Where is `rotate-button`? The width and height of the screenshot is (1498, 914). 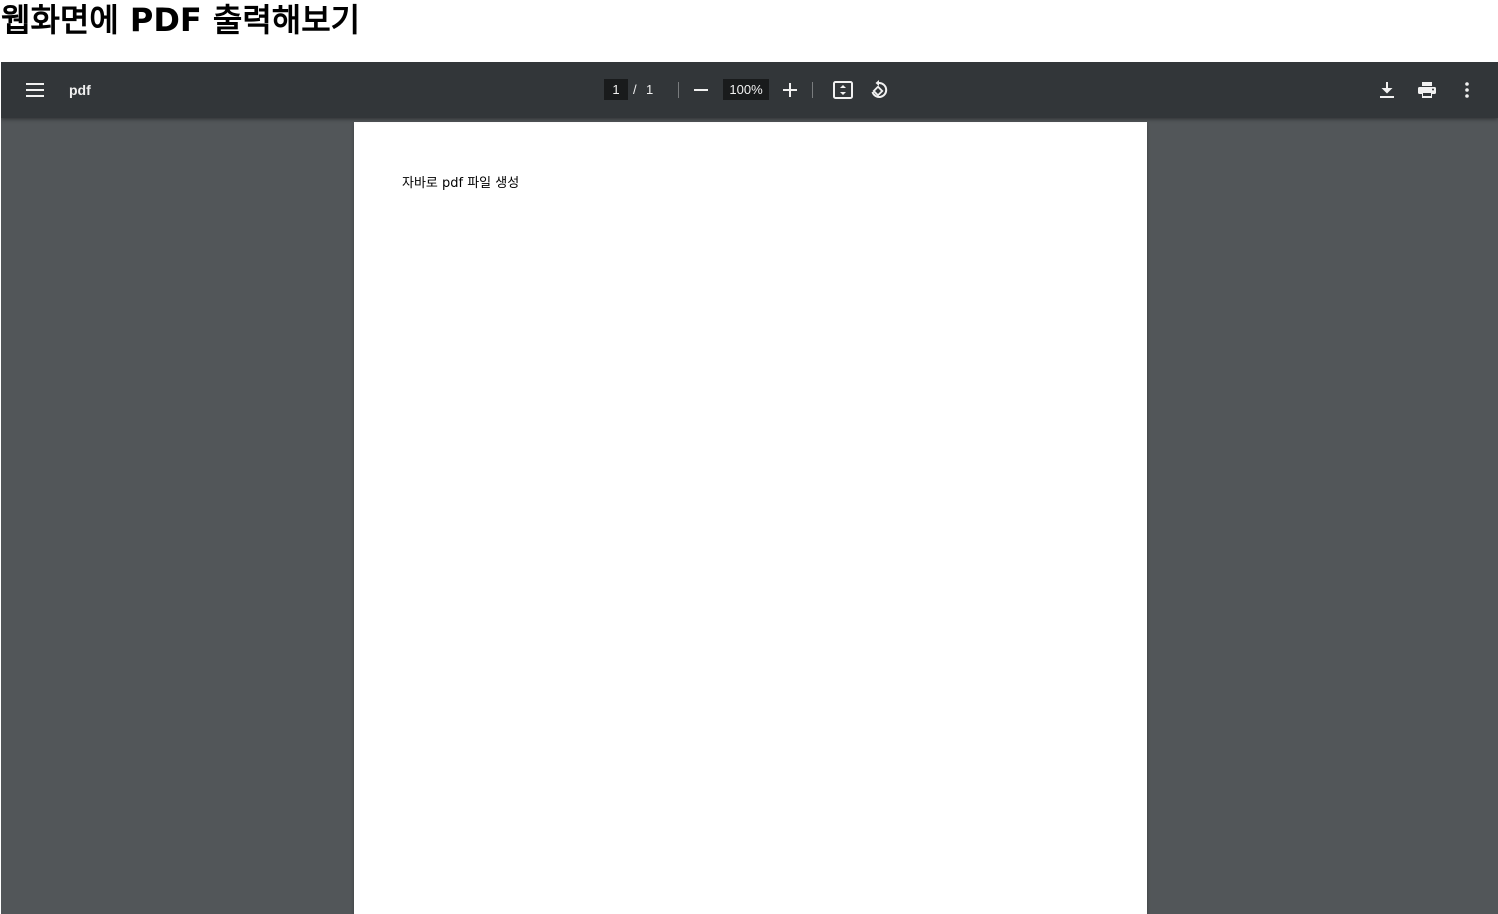
rotate-button is located at coordinates (879, 90).